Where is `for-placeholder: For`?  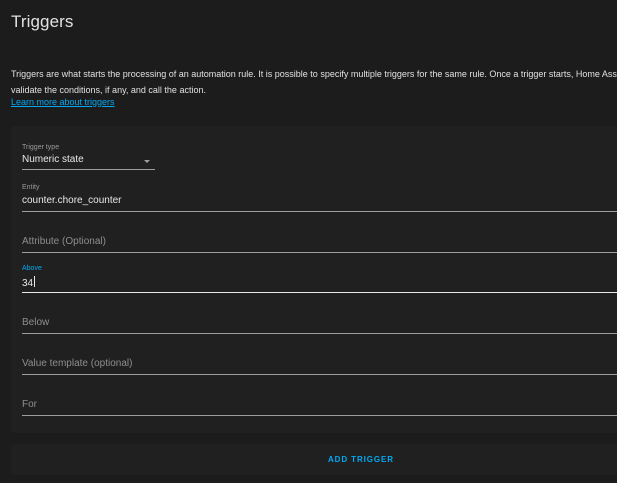
for-placeholder: For is located at coordinates (29, 404).